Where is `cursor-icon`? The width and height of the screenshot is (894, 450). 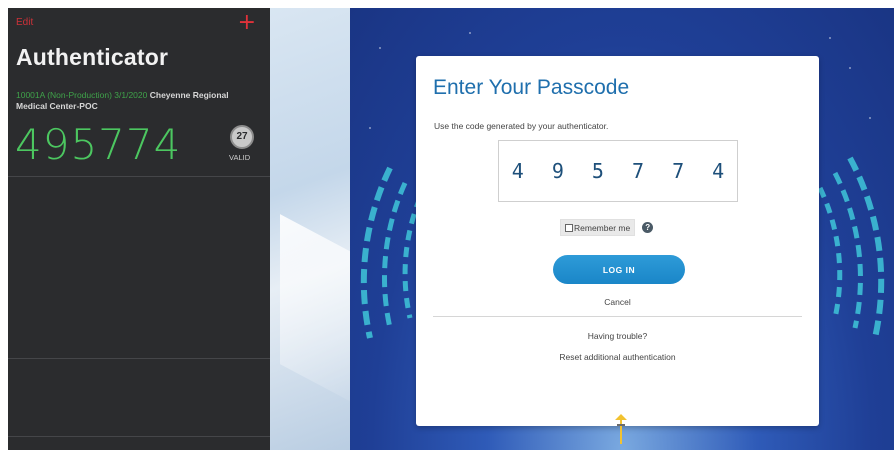
cursor-icon is located at coordinates (621, 429).